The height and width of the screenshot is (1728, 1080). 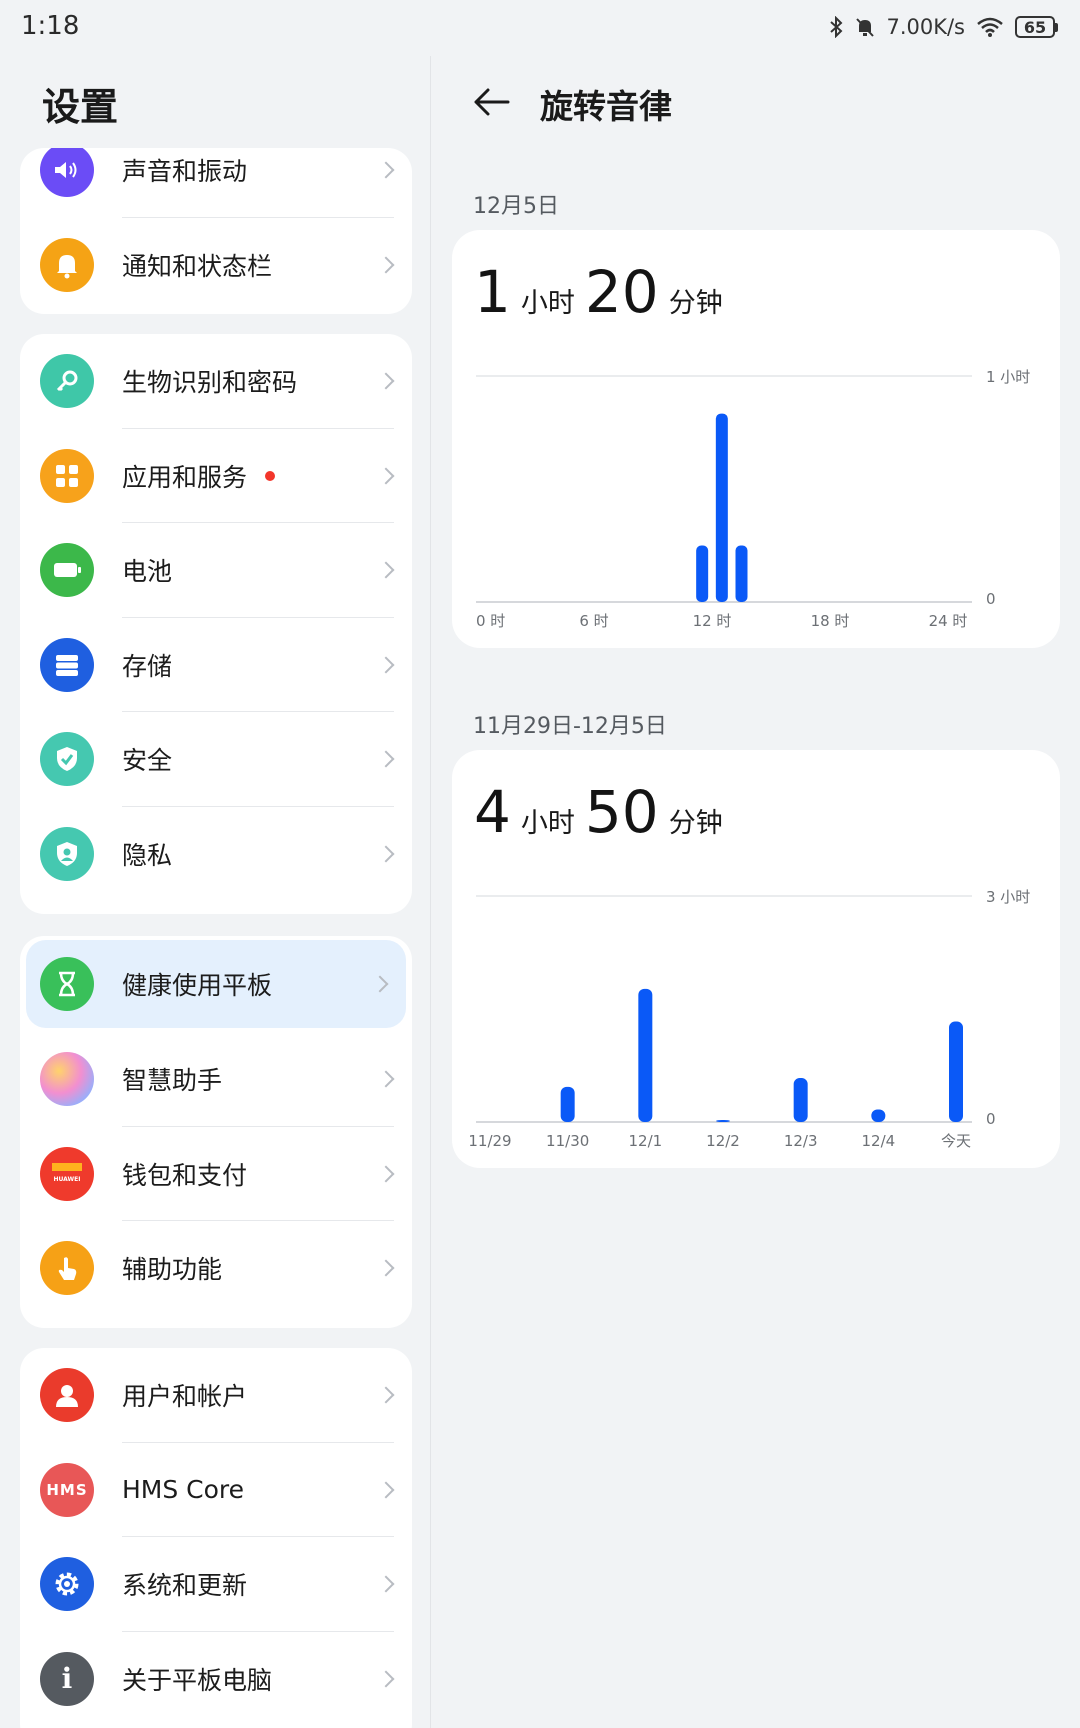 What do you see at coordinates (492, 102) in the screenshot?
I see `back-arrow-icon` at bounding box center [492, 102].